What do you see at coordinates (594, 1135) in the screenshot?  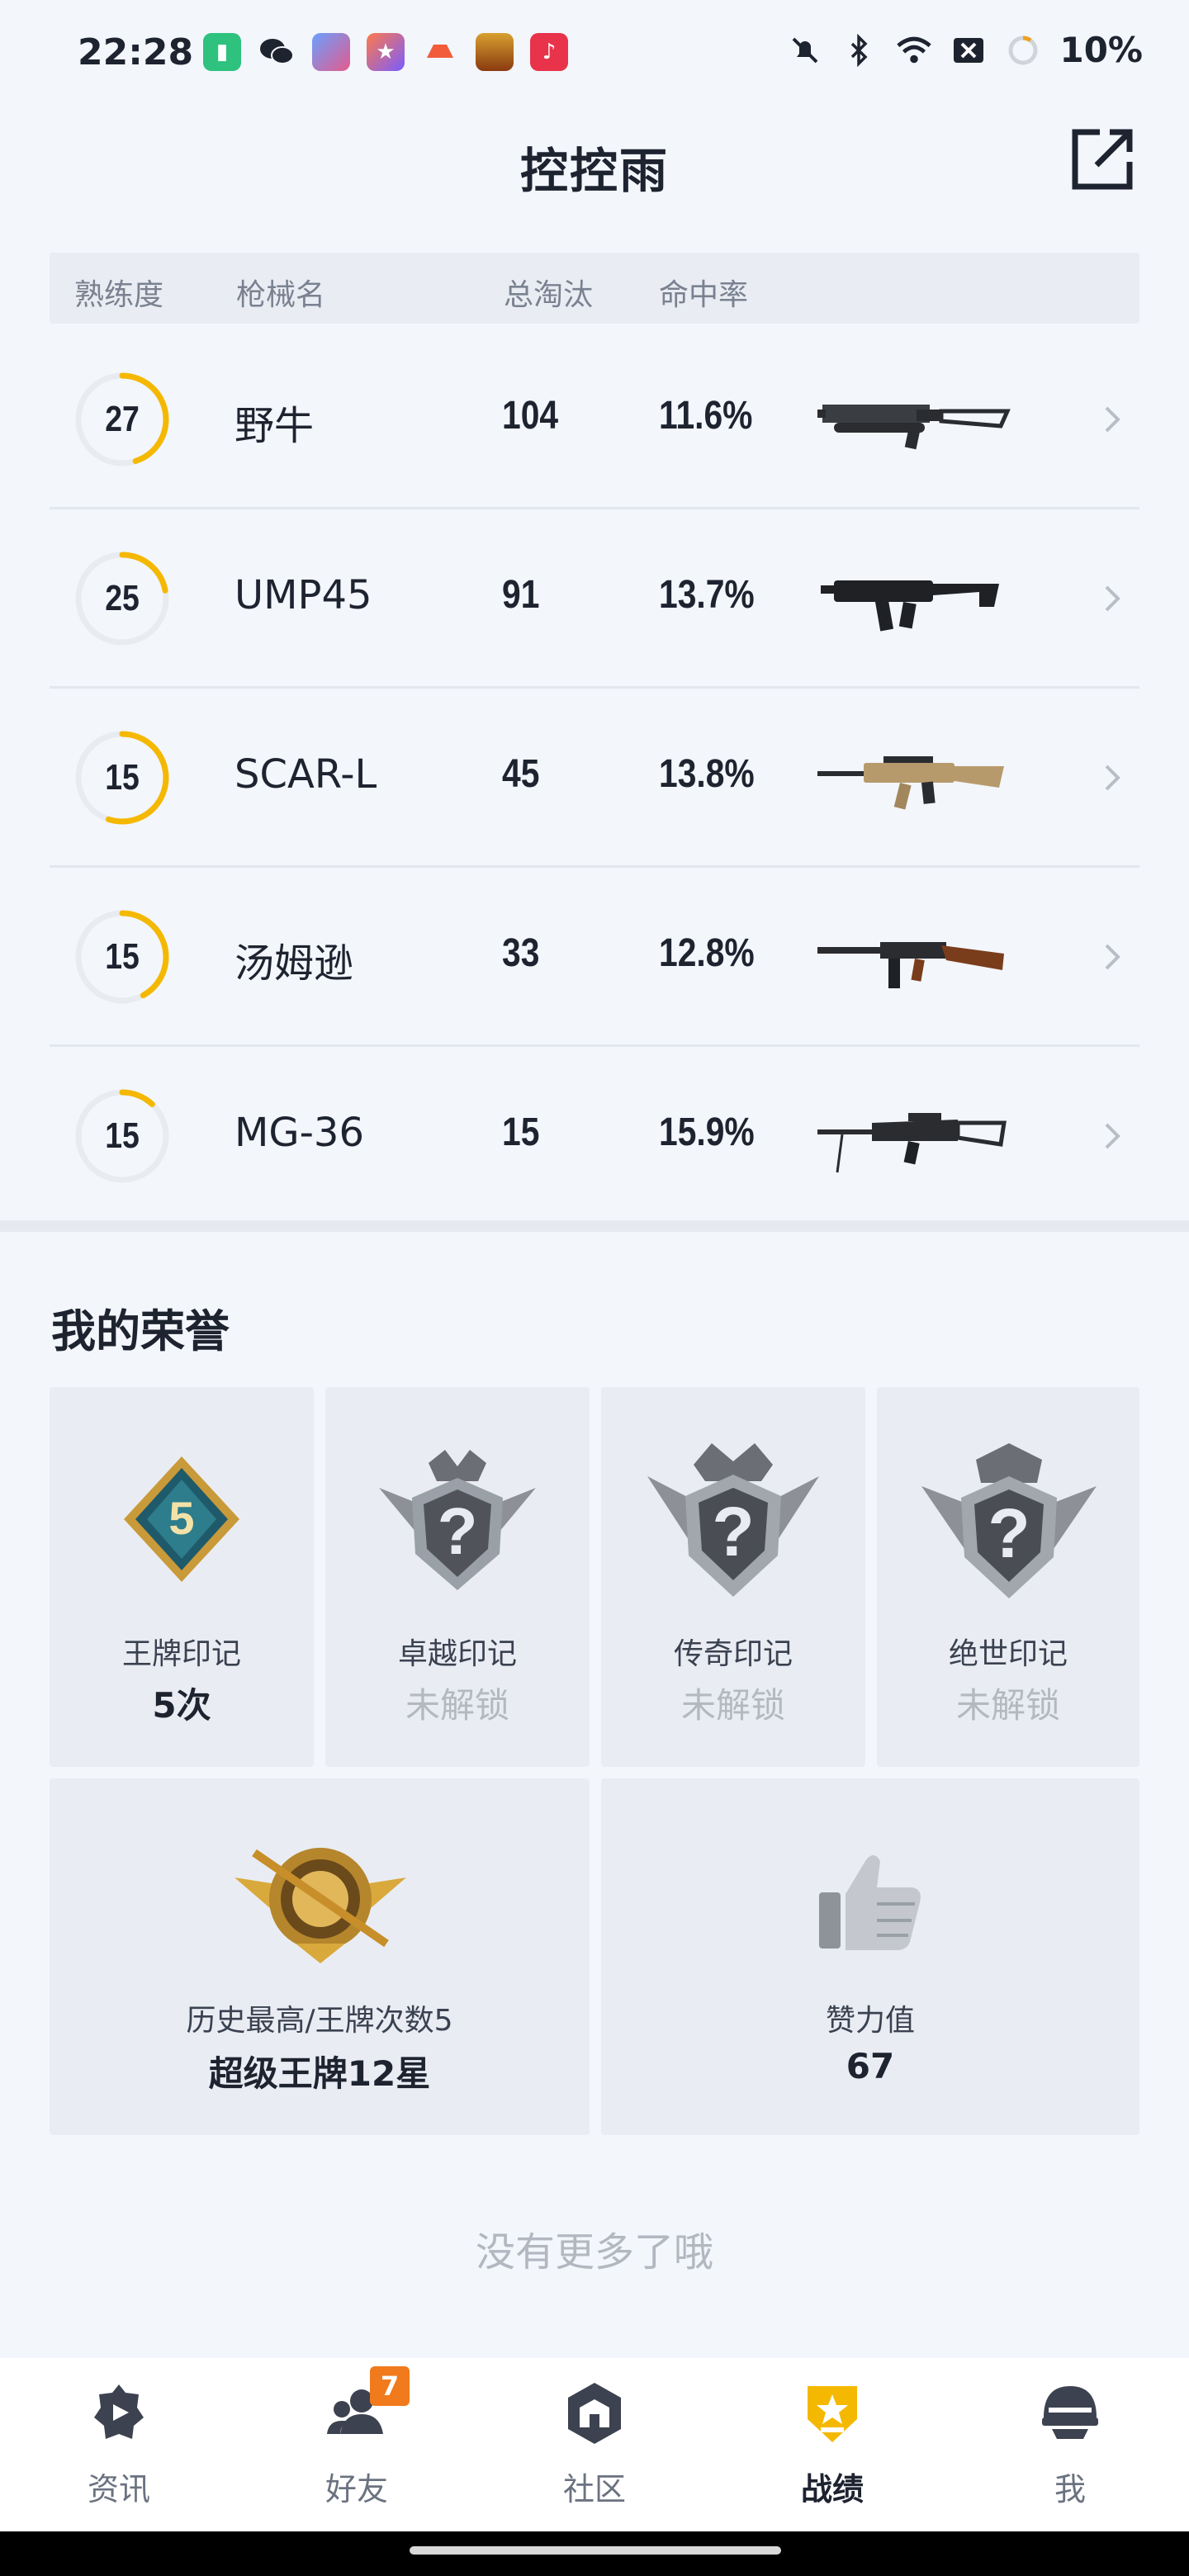 I see `table-row: 15 MG-36 15 15.9%` at bounding box center [594, 1135].